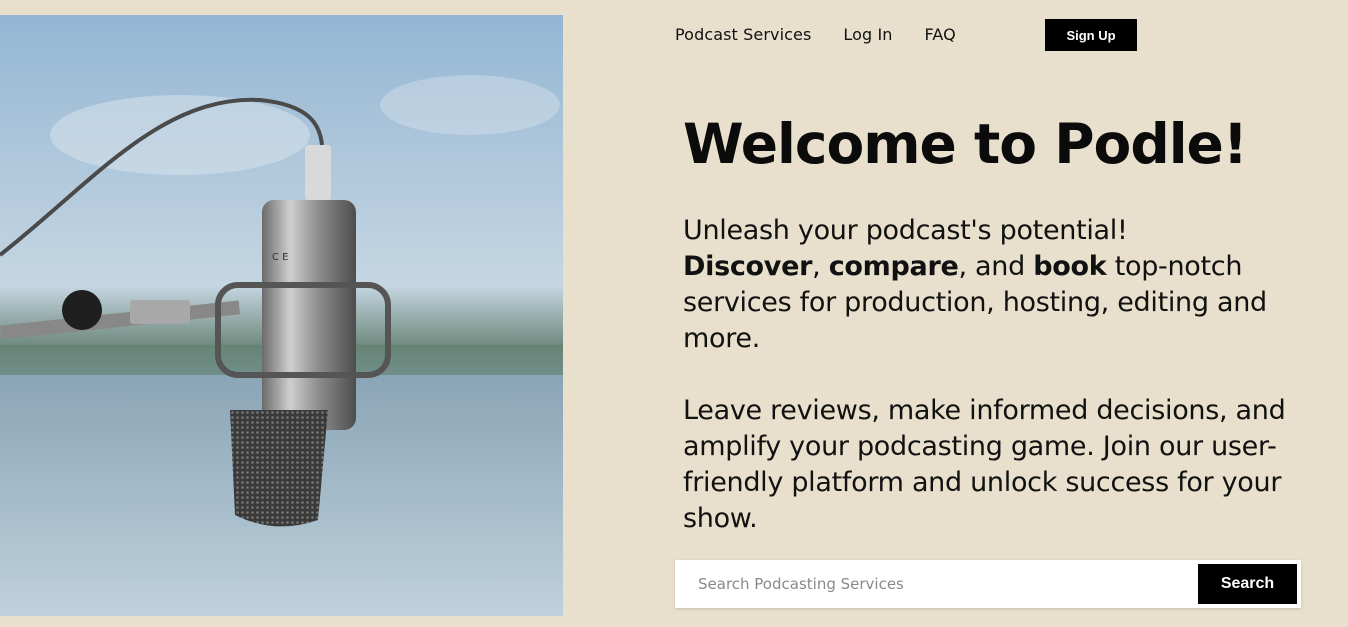 Image resolution: width=1348 pixels, height=627 pixels. Describe the element at coordinates (965, 144) in the screenshot. I see `page-title: Welcome to Podle!` at that location.